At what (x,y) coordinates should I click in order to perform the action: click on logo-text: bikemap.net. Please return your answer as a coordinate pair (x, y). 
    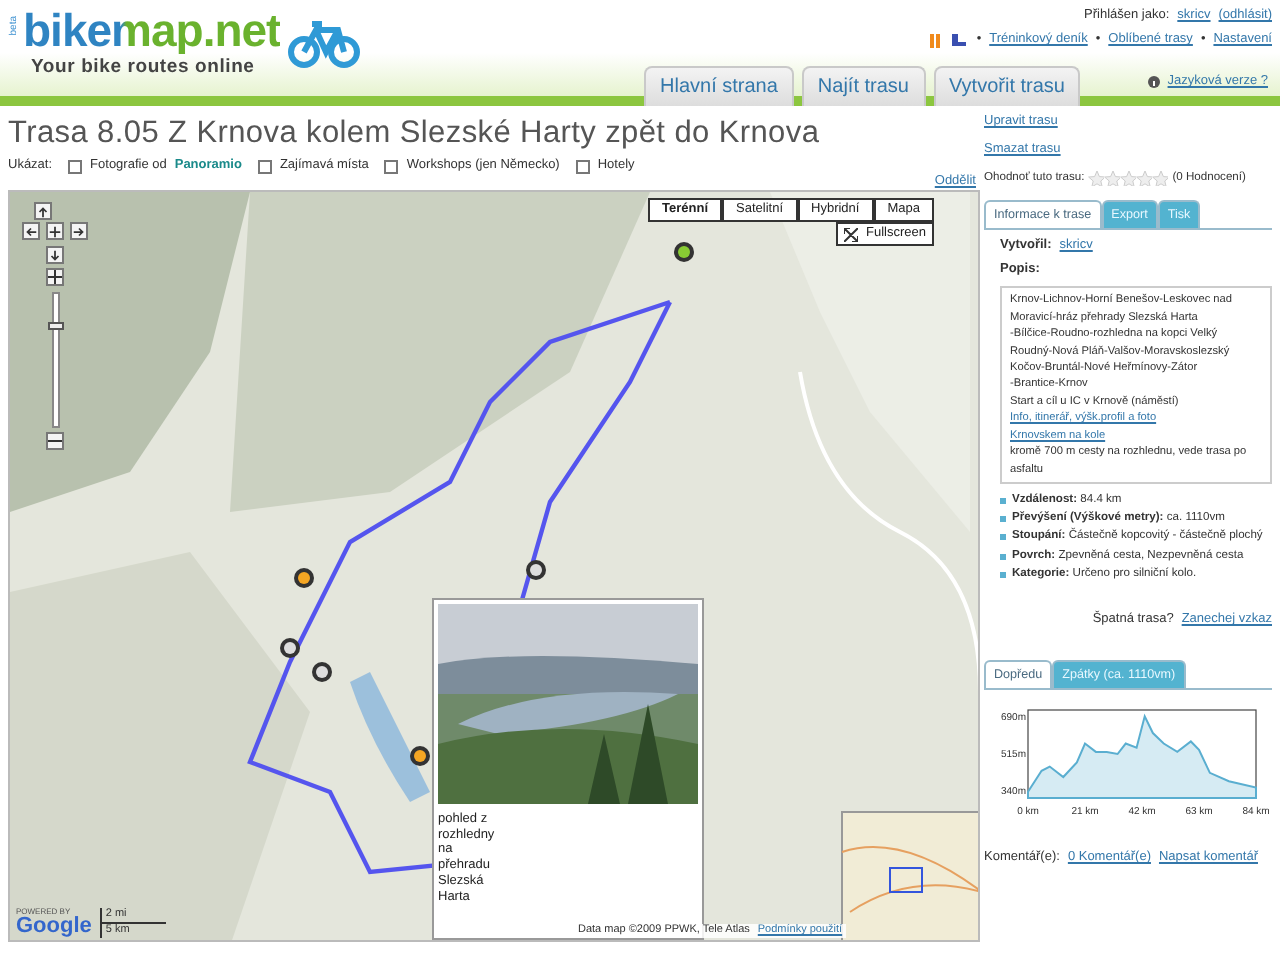
    Looking at the image, I should click on (152, 31).